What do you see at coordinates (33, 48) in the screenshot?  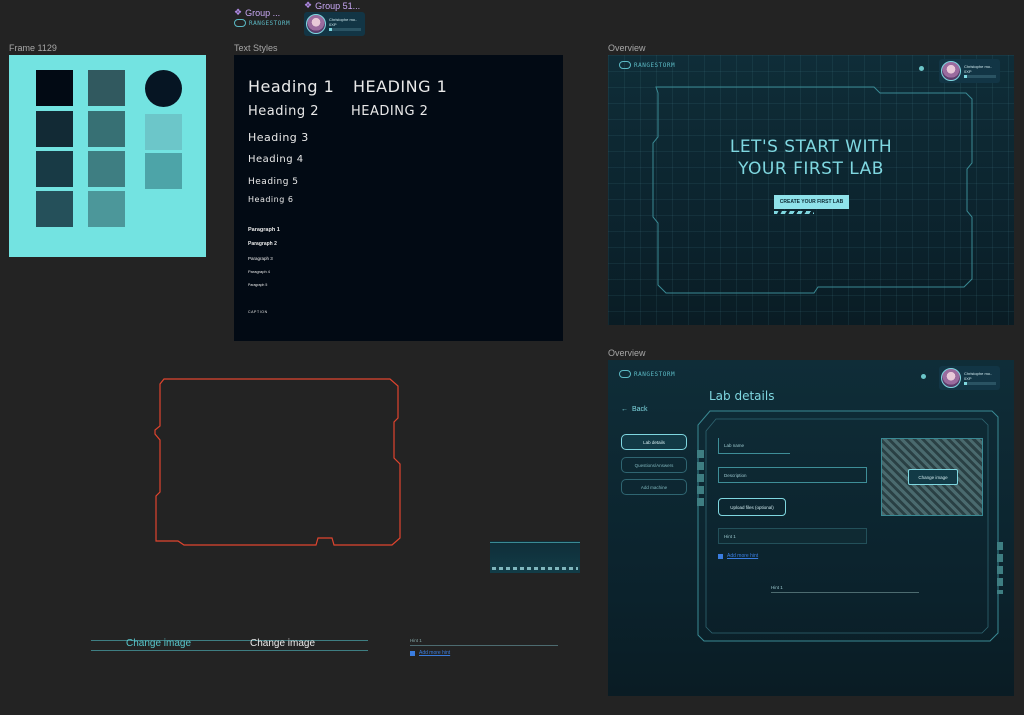 I see `frame-label-1129: Frame 1129` at bounding box center [33, 48].